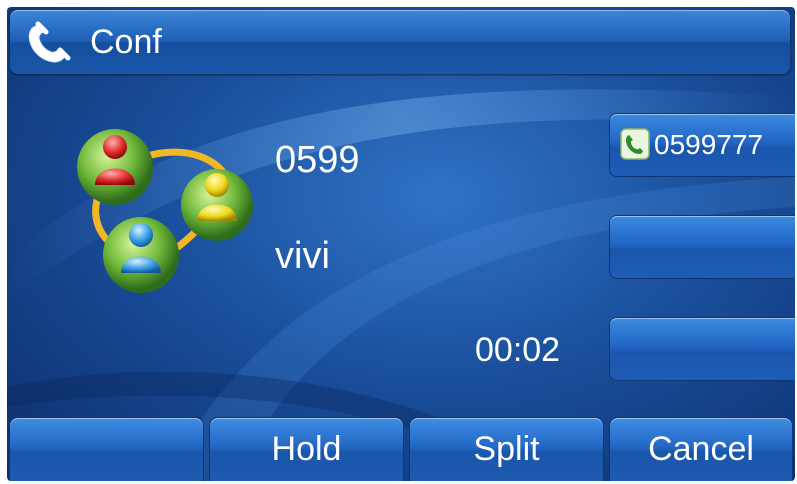  What do you see at coordinates (701, 449) in the screenshot?
I see `cancel-button: Cancel` at bounding box center [701, 449].